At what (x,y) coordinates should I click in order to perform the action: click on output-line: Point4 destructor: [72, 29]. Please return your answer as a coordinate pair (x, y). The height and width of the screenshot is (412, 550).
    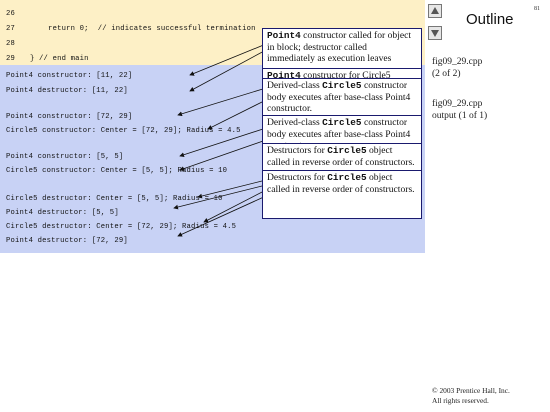
    Looking at the image, I should click on (67, 241).